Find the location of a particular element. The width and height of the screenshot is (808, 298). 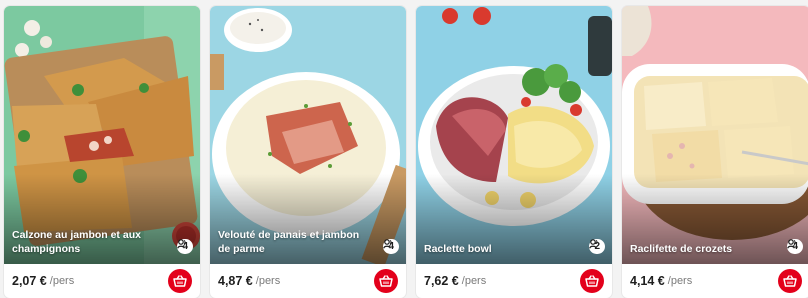

recipe-title: Raclifette de crozets is located at coordinates (699, 249).